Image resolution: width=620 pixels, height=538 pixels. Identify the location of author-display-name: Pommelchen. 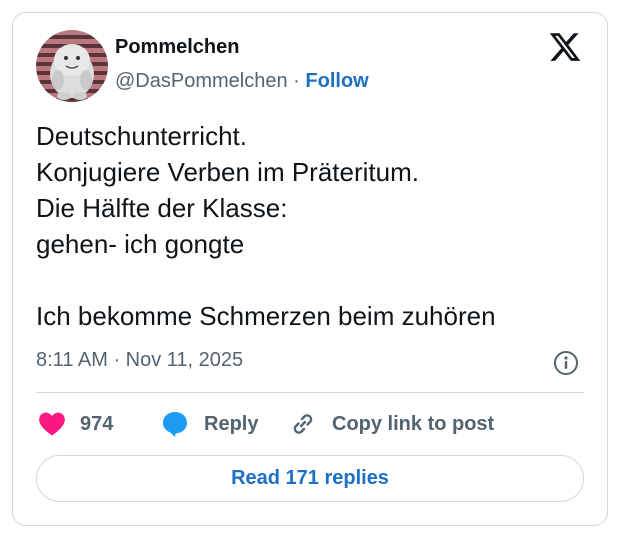
(177, 47).